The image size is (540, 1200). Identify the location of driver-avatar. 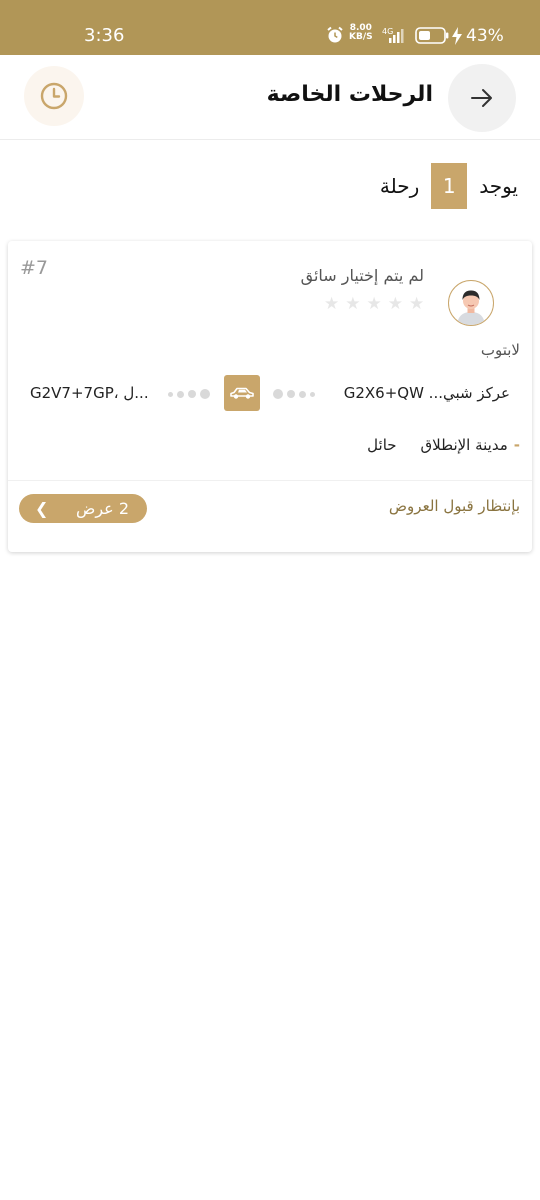
(471, 303).